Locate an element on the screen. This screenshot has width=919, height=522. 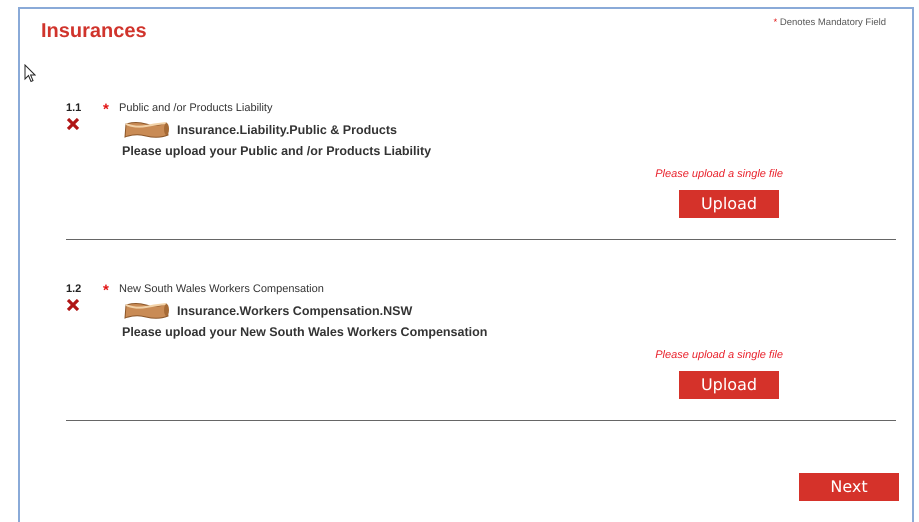
item-number: 1.1 is located at coordinates (74, 108).